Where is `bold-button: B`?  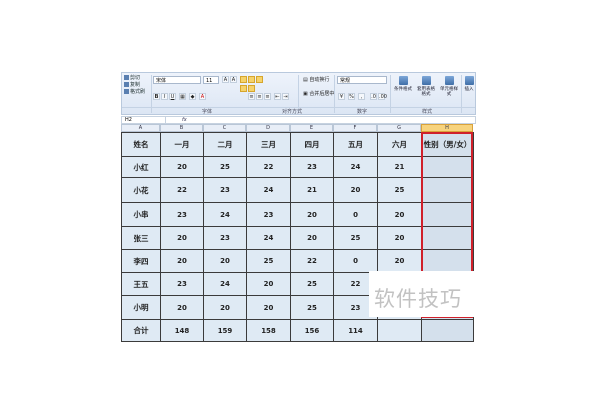
bold-button: B is located at coordinates (156, 96).